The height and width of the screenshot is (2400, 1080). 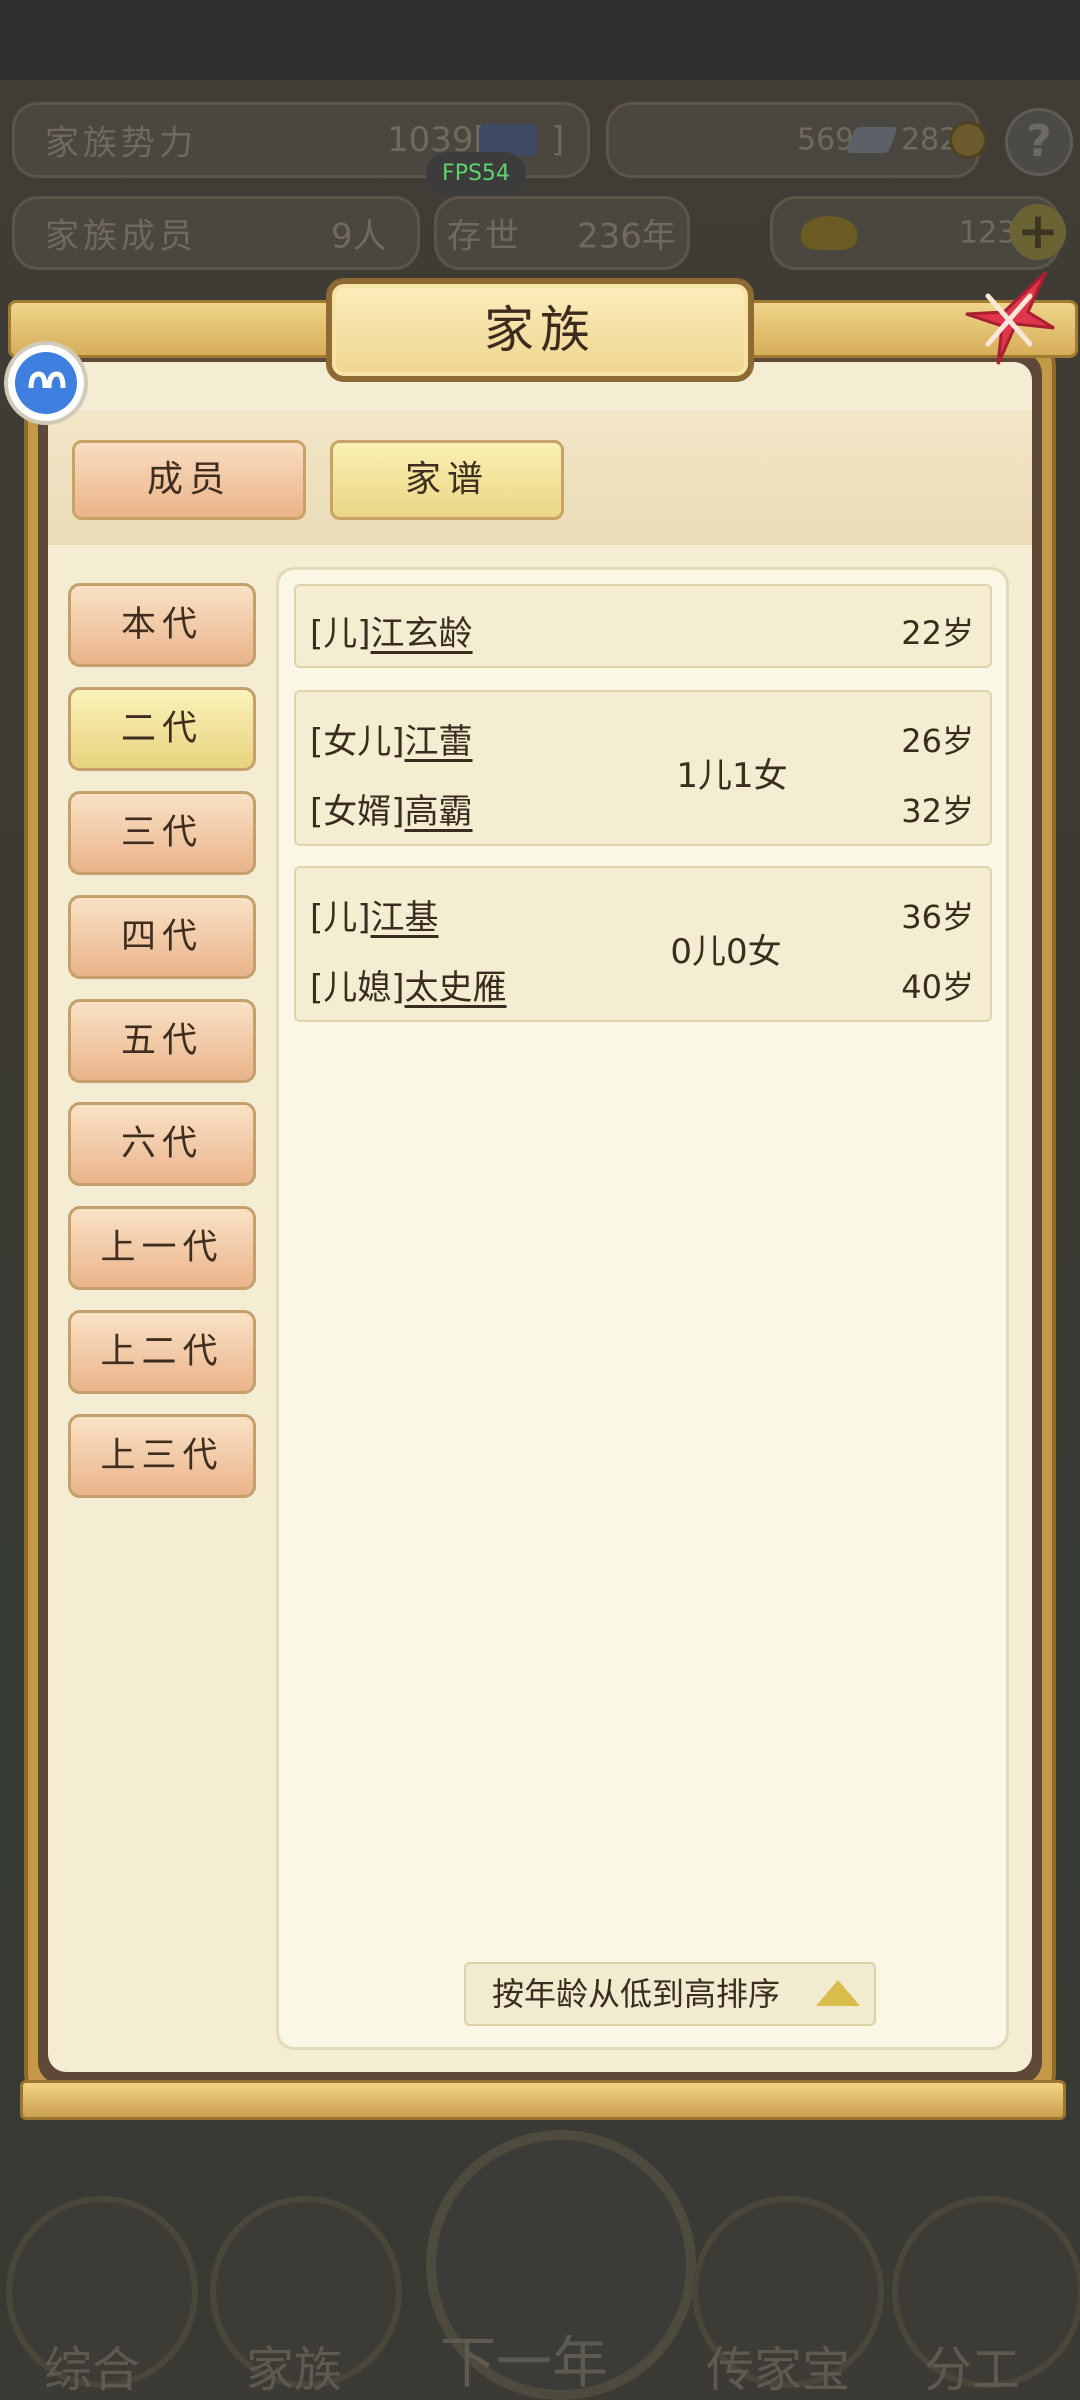 I want to click on nav-general-label: 综合, so click(x=92, y=2370).